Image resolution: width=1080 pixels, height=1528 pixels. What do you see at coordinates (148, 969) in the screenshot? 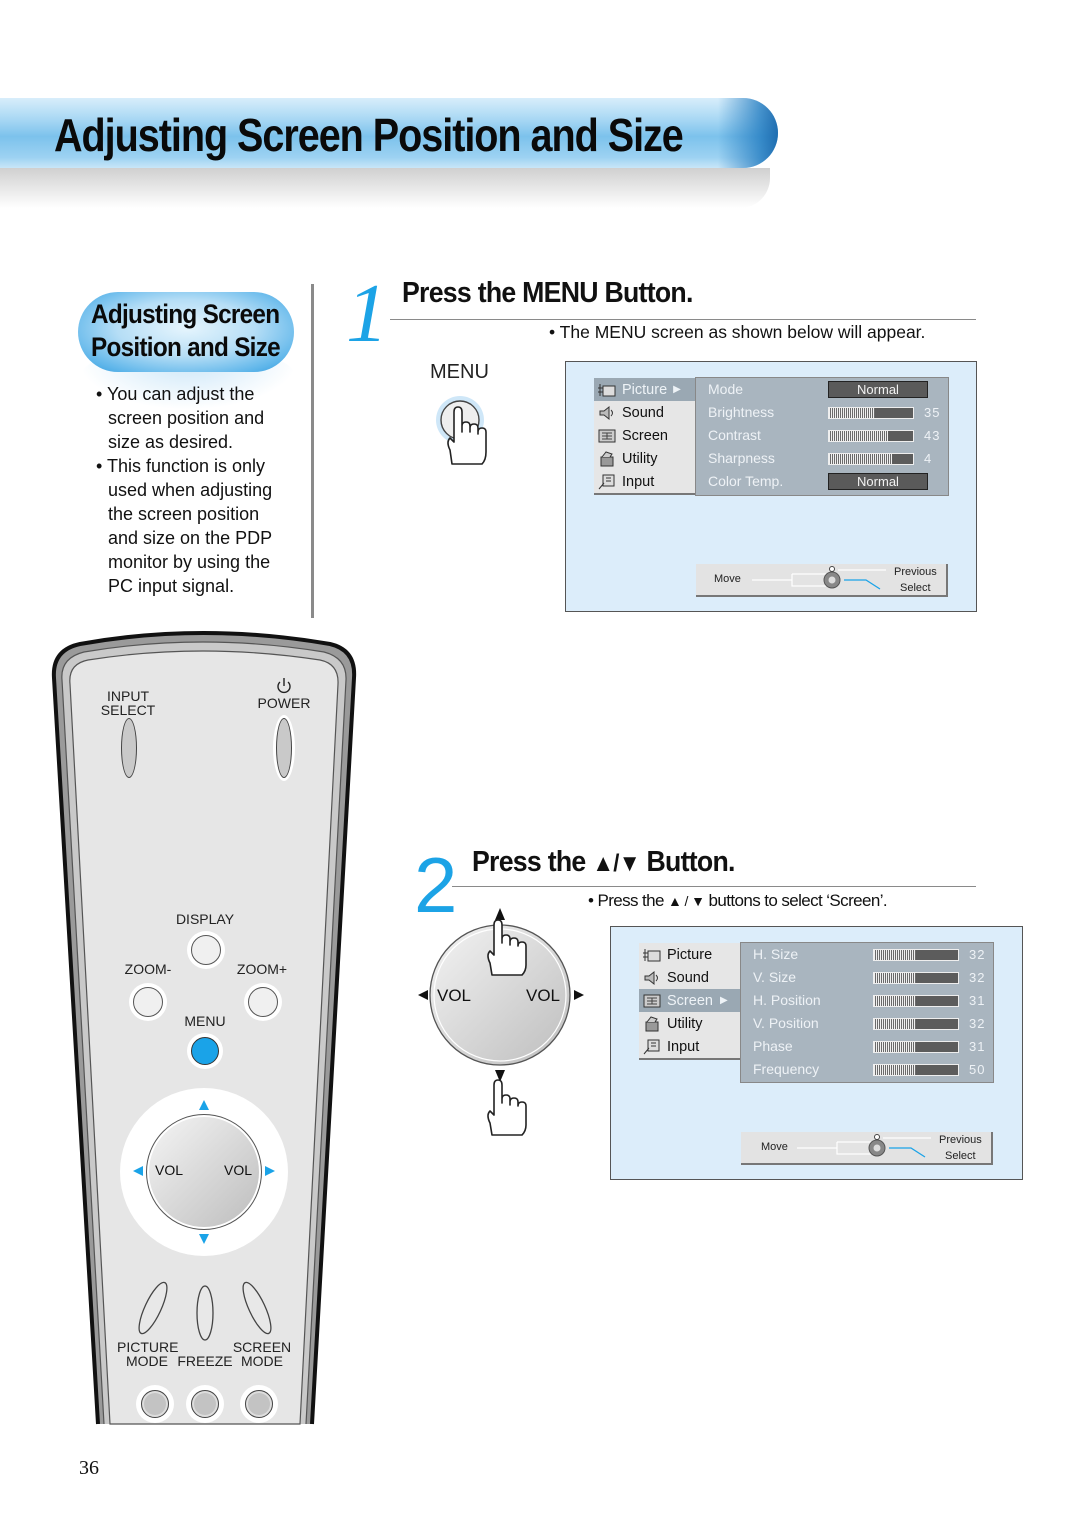
I see `zoom-minus-label: ZOOM-` at bounding box center [148, 969].